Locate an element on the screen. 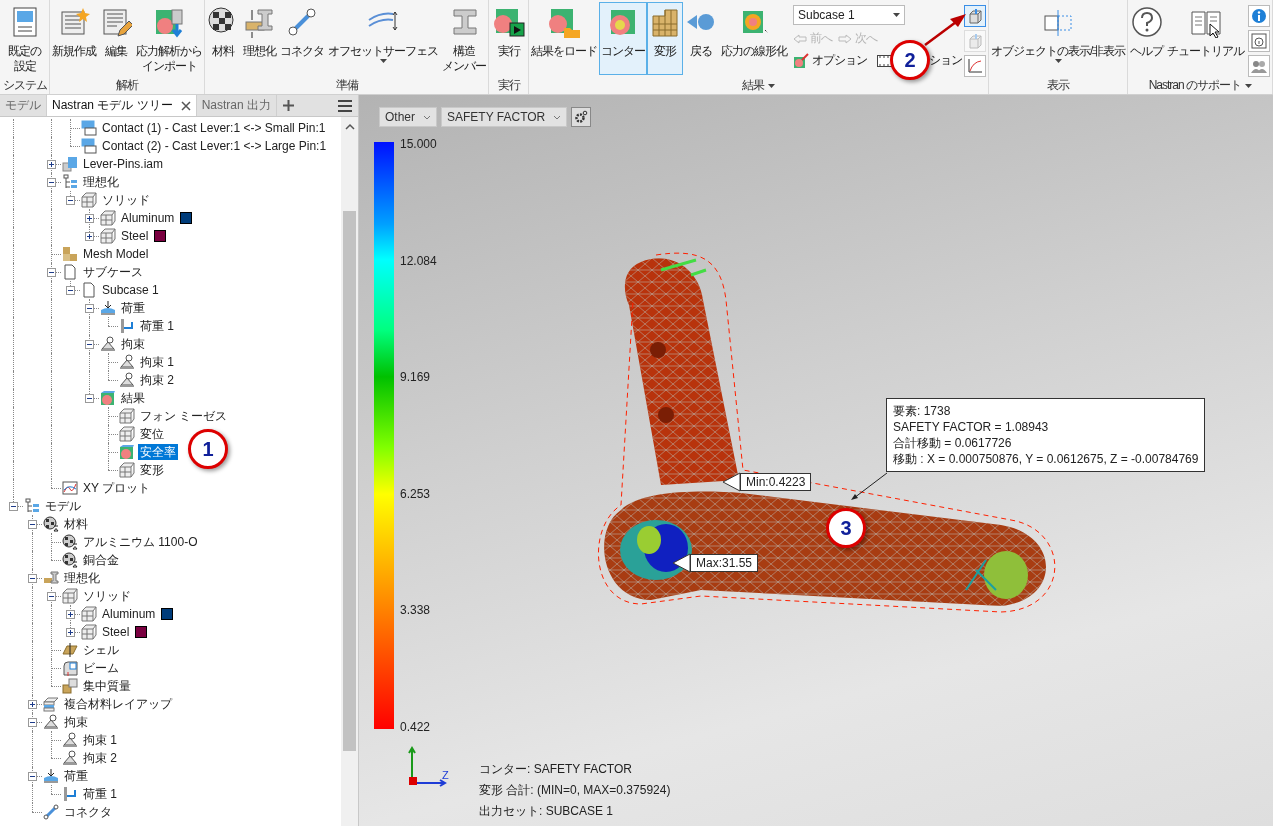 The width and height of the screenshot is (1273, 826). group-label: システム is located at coordinates (24, 85).